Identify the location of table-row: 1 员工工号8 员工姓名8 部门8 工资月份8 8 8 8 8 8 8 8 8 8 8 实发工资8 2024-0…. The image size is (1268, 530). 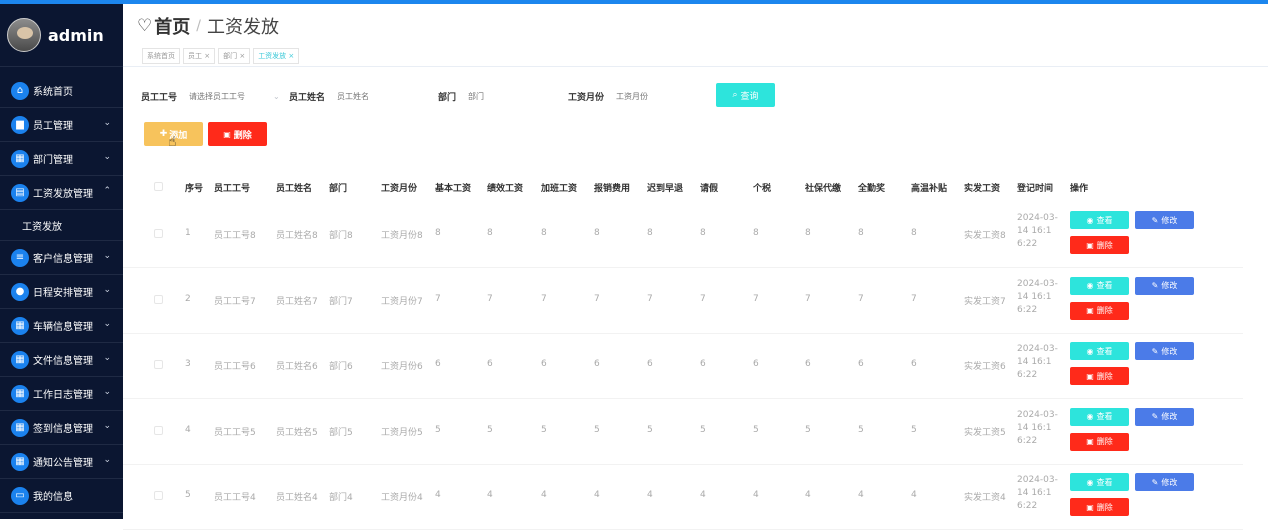
(683, 235).